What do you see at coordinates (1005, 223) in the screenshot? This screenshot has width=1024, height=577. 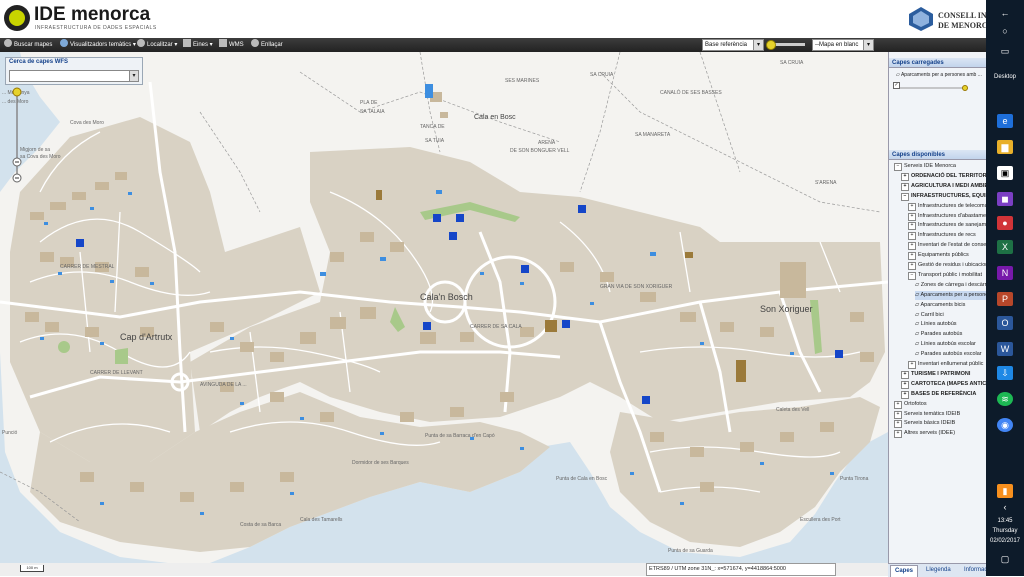 I see `app-red-icon: ●` at bounding box center [1005, 223].